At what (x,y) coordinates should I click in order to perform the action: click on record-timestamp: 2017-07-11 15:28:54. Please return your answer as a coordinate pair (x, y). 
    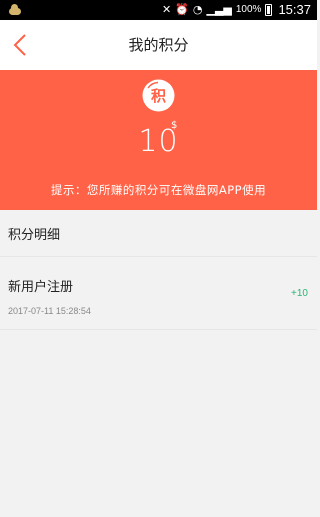
    Looking at the image, I should click on (49, 311).